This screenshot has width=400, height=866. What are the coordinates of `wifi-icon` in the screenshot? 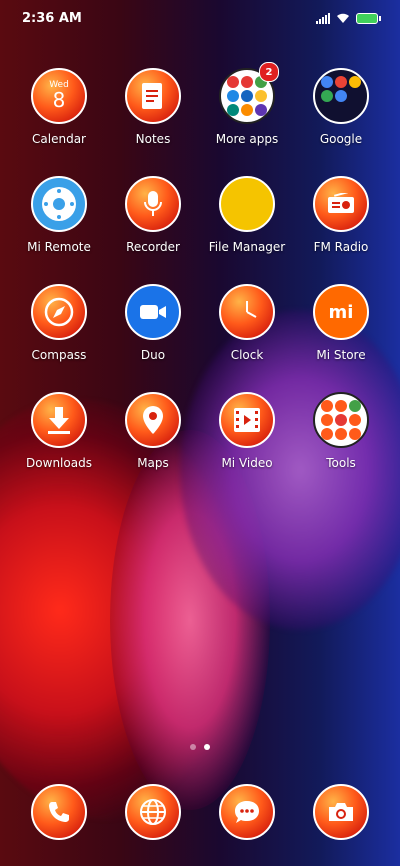 It's located at (343, 18).